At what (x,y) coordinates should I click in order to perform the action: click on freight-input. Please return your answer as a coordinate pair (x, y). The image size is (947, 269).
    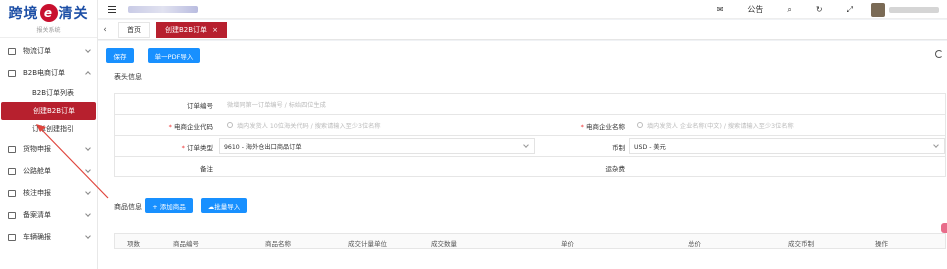
    Looking at the image, I should click on (787, 167).